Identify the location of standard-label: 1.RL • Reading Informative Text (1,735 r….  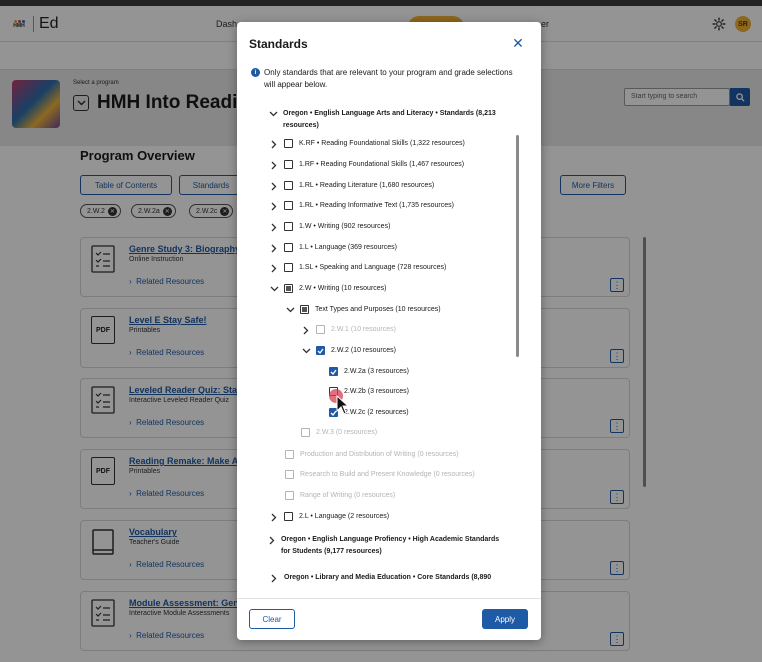
(376, 205).